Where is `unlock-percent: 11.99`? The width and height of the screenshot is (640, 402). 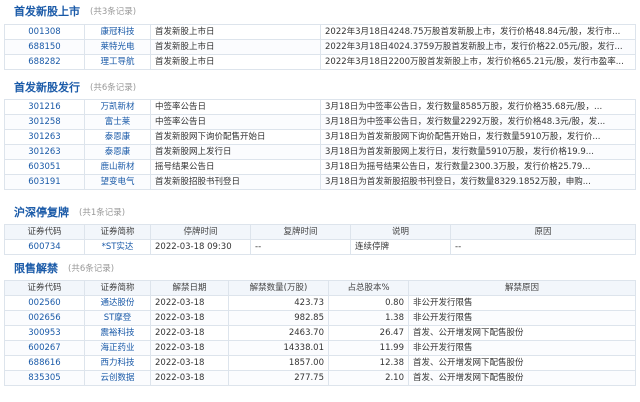
unlock-percent: 11.99 is located at coordinates (368, 348).